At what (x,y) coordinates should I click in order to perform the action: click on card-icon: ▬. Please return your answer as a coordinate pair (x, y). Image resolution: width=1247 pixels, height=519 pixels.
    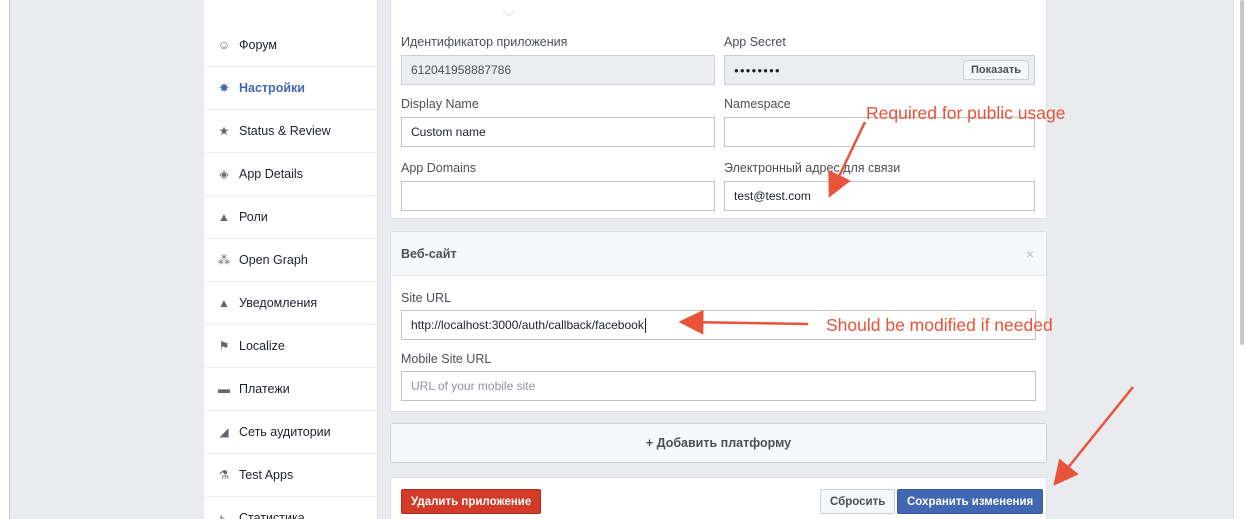
    Looking at the image, I should click on (224, 389).